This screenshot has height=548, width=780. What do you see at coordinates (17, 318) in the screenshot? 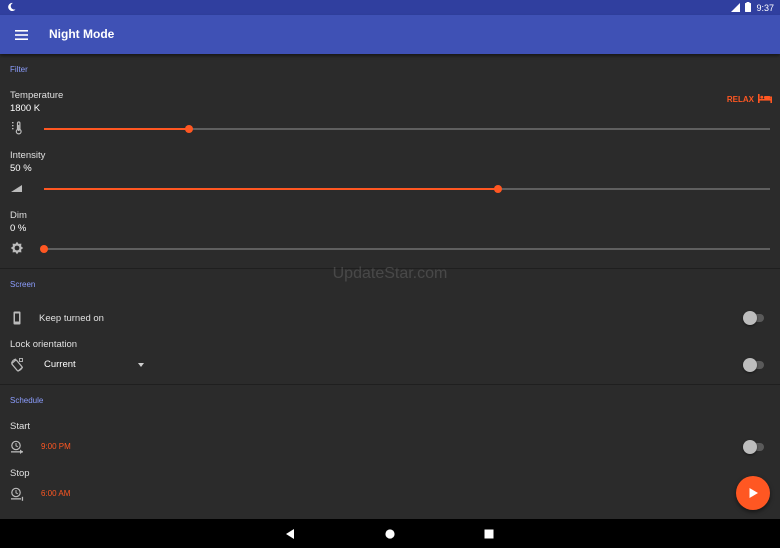
I see `phone-icon` at bounding box center [17, 318].